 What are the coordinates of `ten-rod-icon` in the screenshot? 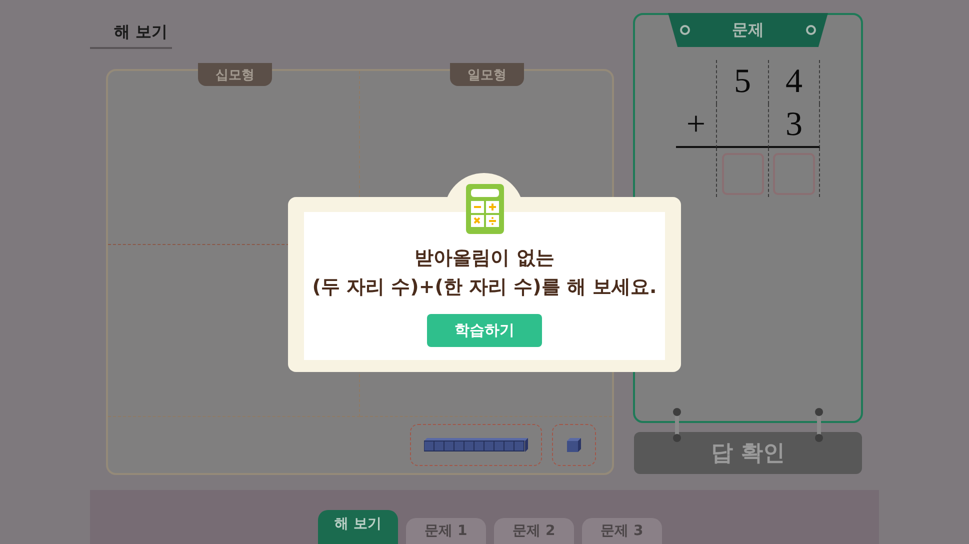 It's located at (476, 445).